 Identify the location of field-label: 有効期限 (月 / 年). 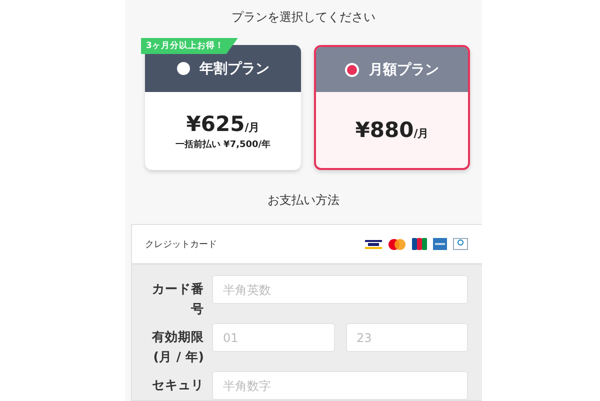
(177, 347).